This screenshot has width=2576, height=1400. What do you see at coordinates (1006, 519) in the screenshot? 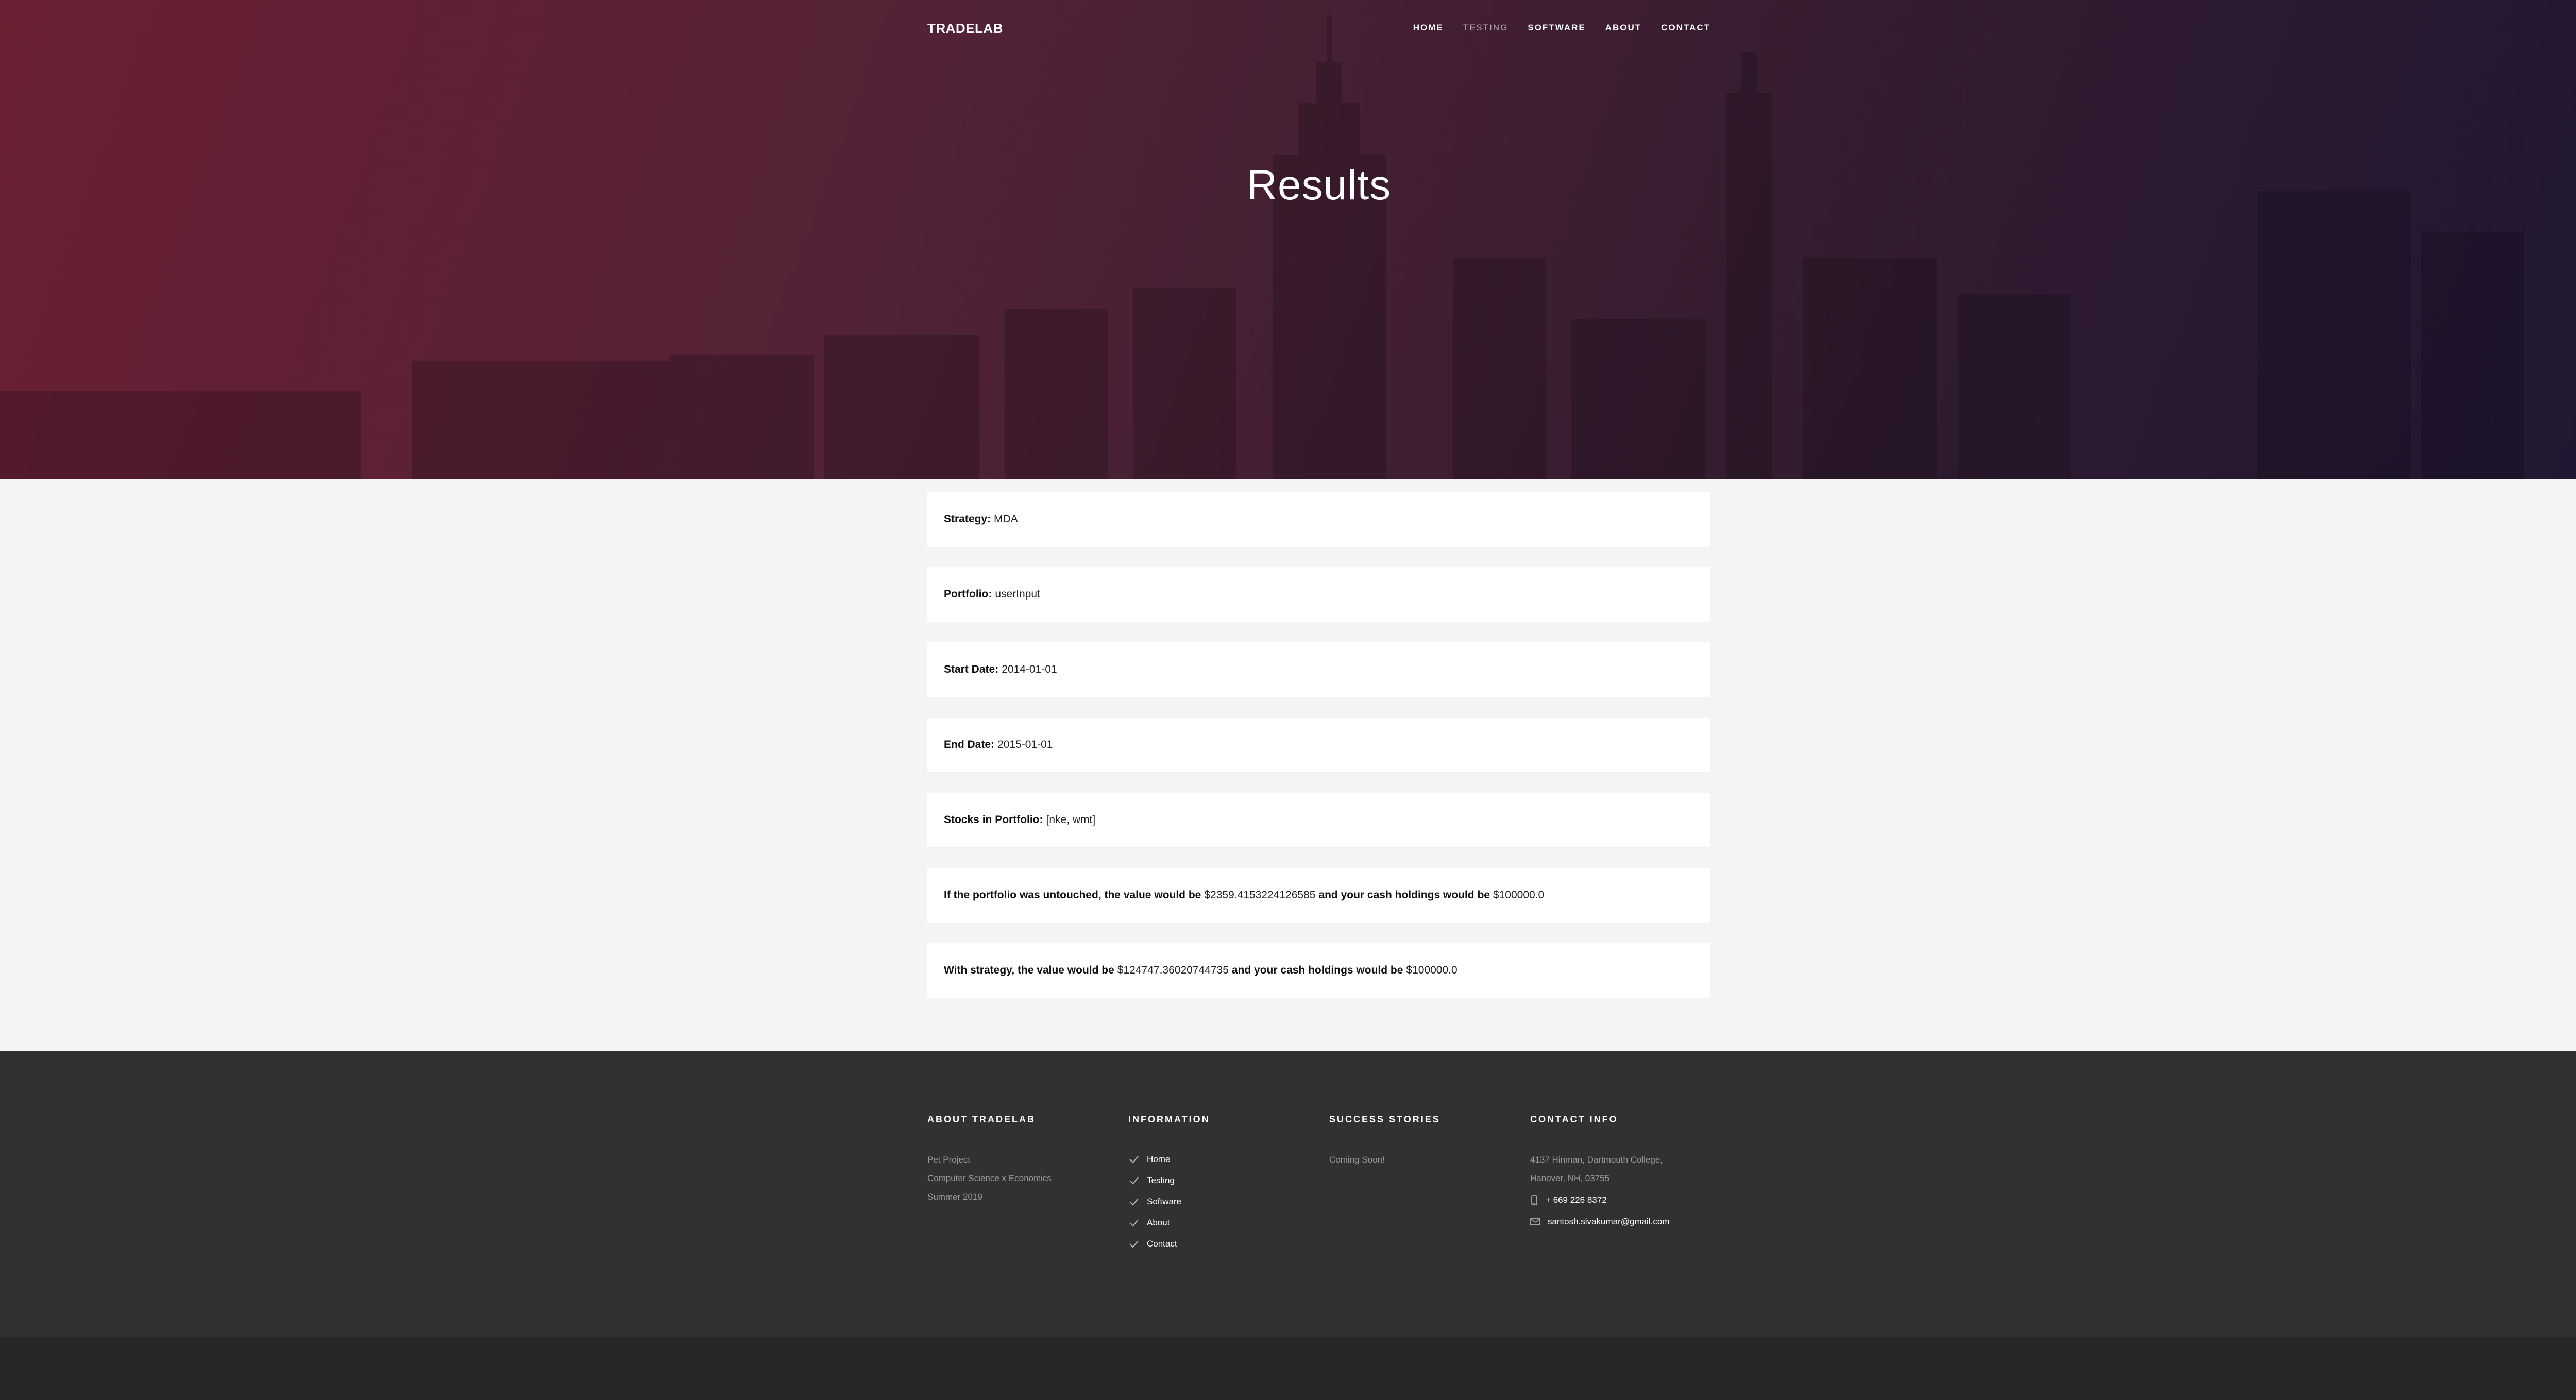
I see `result-value: MDA` at bounding box center [1006, 519].